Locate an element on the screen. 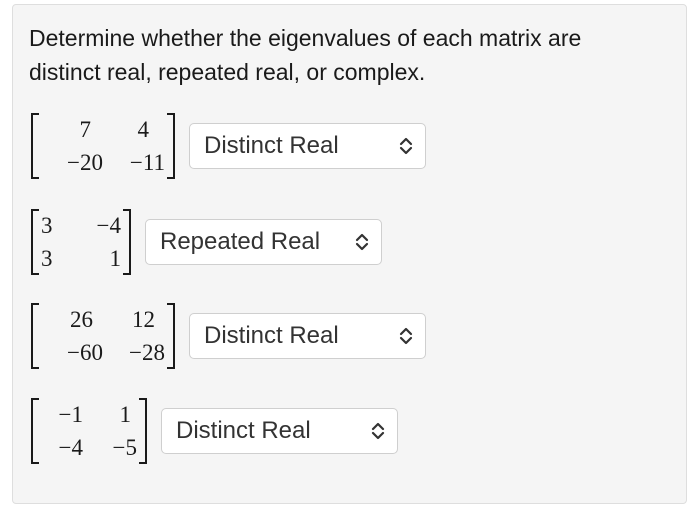 The width and height of the screenshot is (700, 511). matrix-row-4: −1 1 −4 −5 Distinct Real is located at coordinates (214, 431).